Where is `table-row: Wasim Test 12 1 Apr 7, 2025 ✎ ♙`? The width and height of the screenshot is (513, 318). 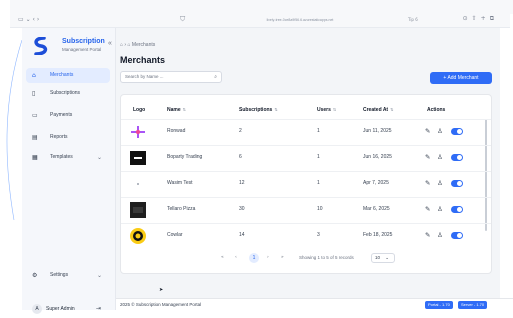 table-row: Wasim Test 12 1 Apr 7, 2025 ✎ ♙ is located at coordinates (306, 184).